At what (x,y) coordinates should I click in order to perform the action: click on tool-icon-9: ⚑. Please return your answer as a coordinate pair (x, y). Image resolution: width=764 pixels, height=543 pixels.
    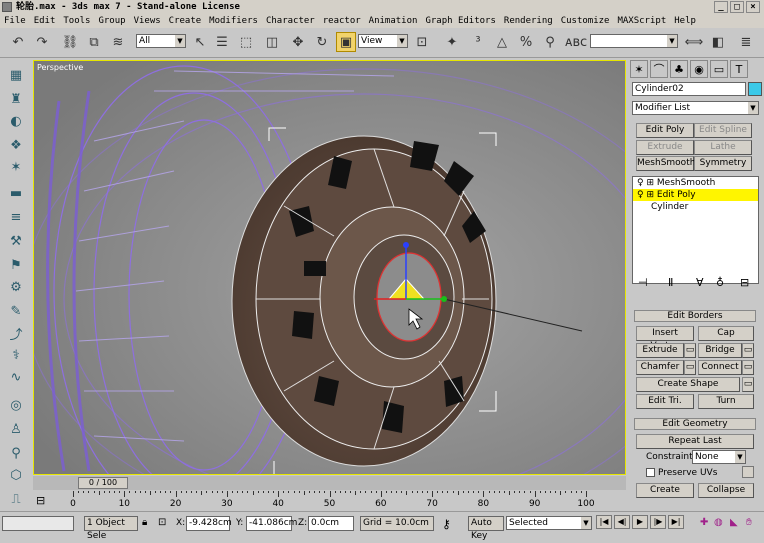
    Looking at the image, I should click on (16, 265).